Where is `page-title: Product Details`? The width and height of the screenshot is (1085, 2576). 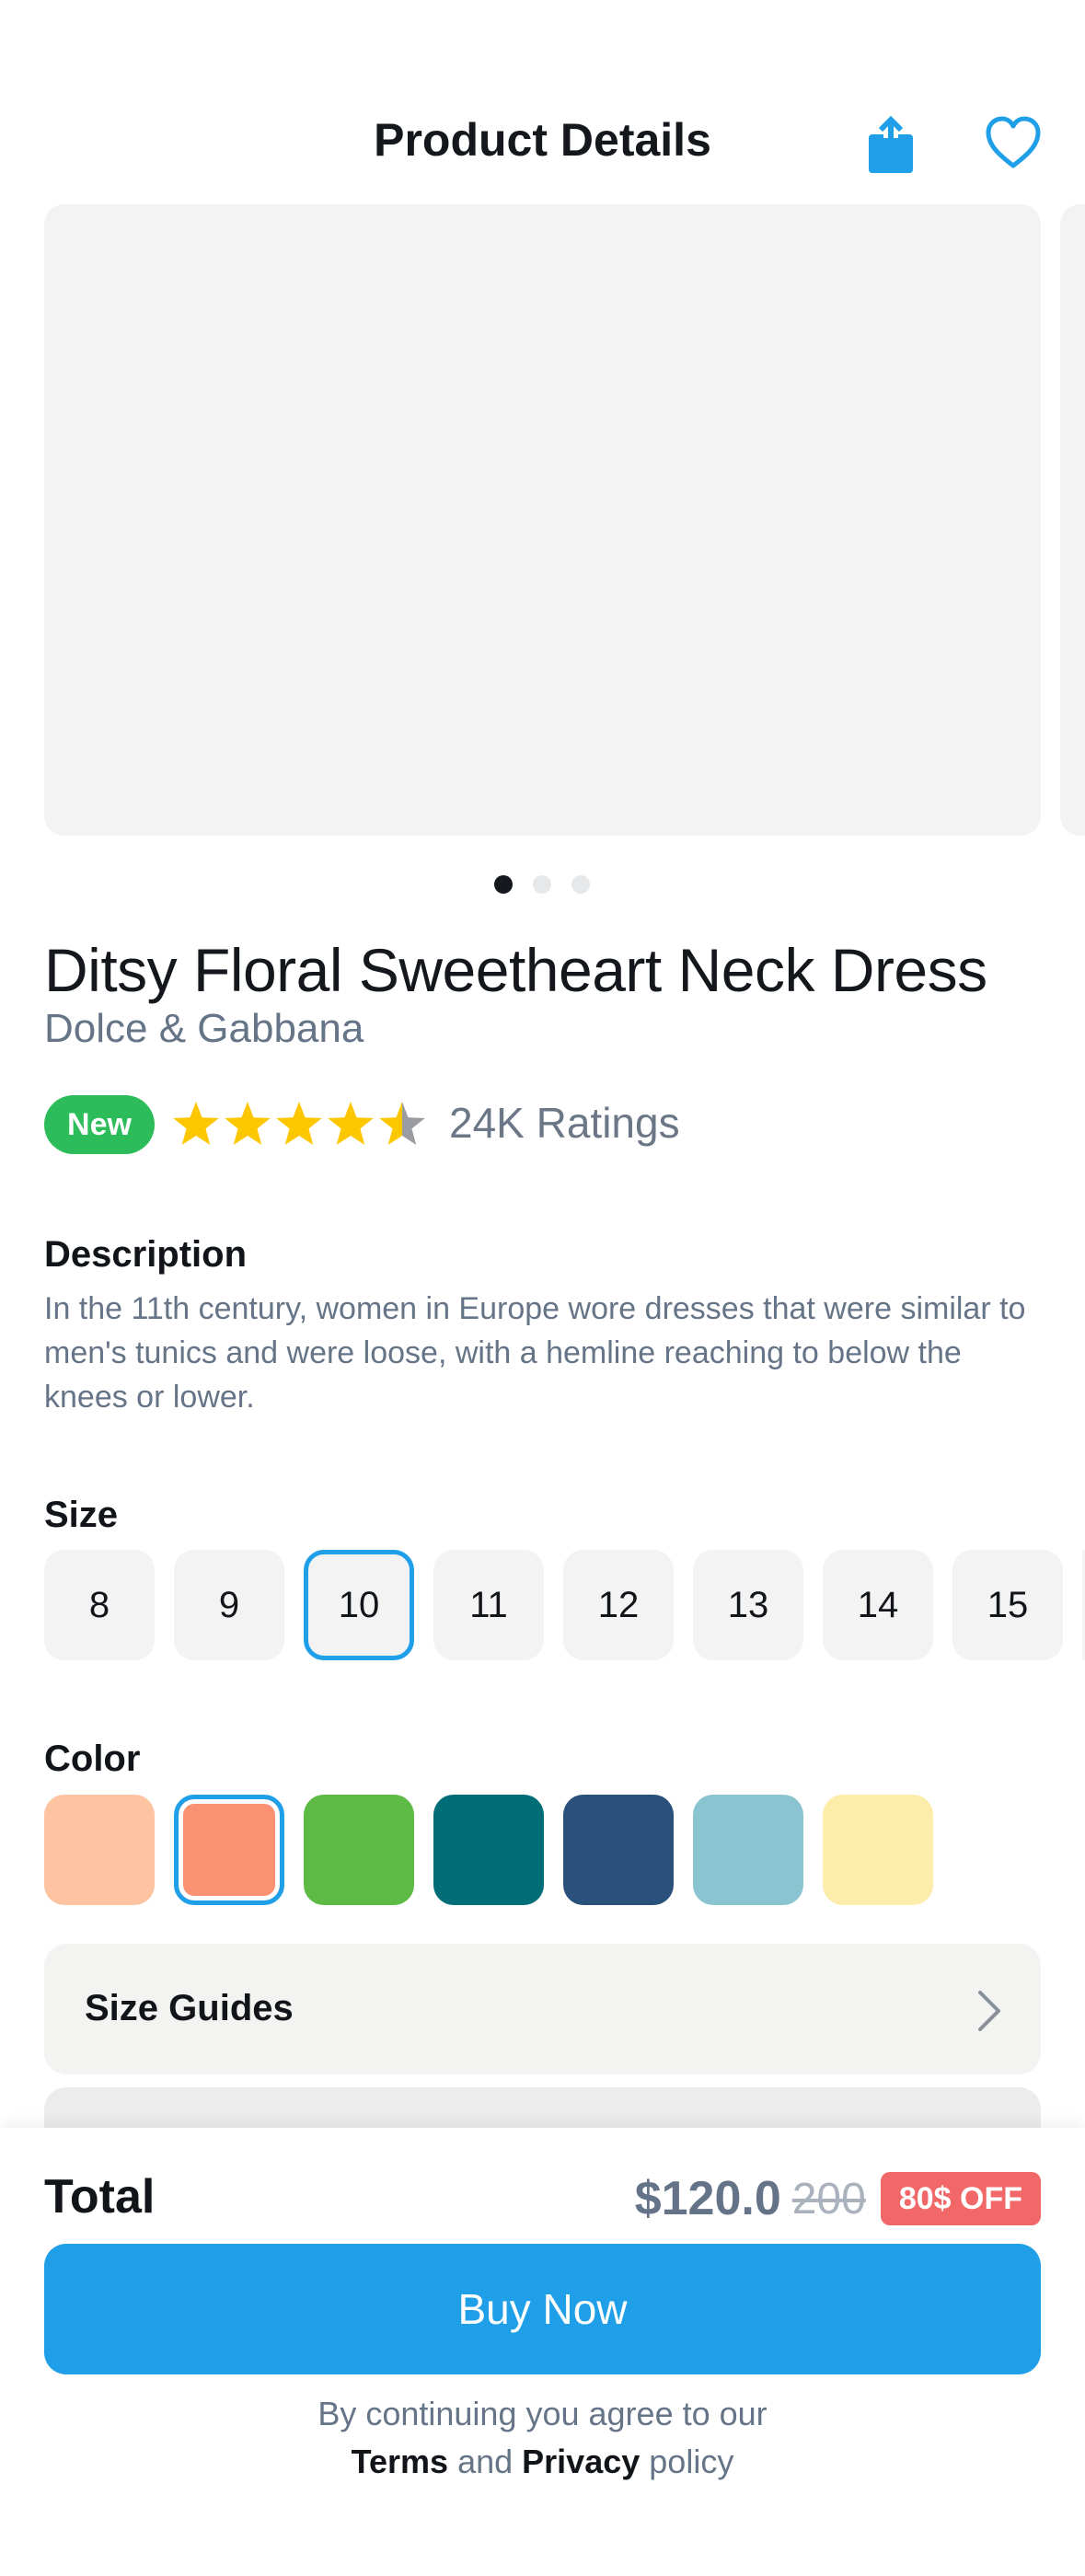 page-title: Product Details is located at coordinates (542, 140).